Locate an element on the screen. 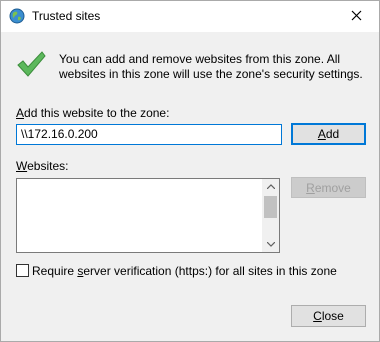 This screenshot has height=342, width=380. add-site-label: Add this website to the zone: is located at coordinates (93, 113).